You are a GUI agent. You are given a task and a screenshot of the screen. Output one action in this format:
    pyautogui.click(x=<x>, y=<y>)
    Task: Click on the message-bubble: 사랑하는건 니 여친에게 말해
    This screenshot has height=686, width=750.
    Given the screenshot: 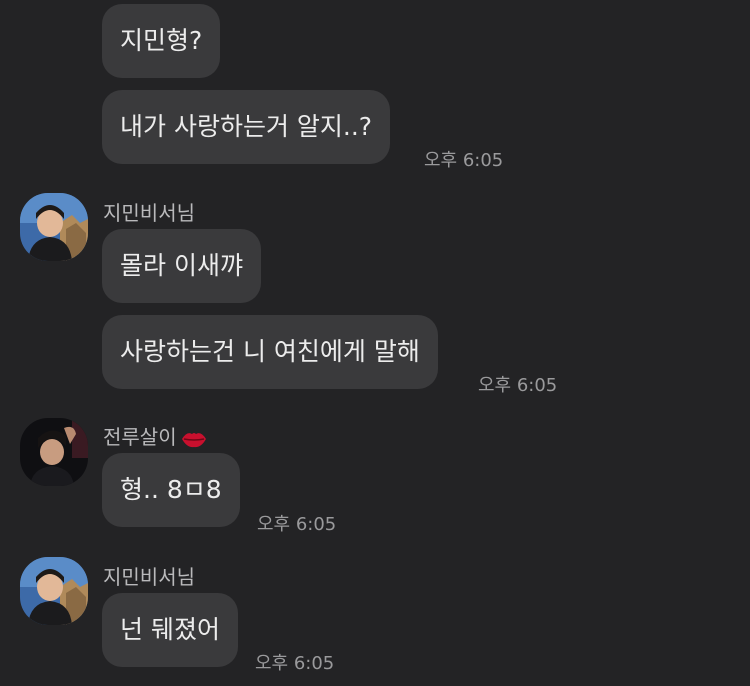 What is the action you would take?
    pyautogui.click(x=270, y=352)
    